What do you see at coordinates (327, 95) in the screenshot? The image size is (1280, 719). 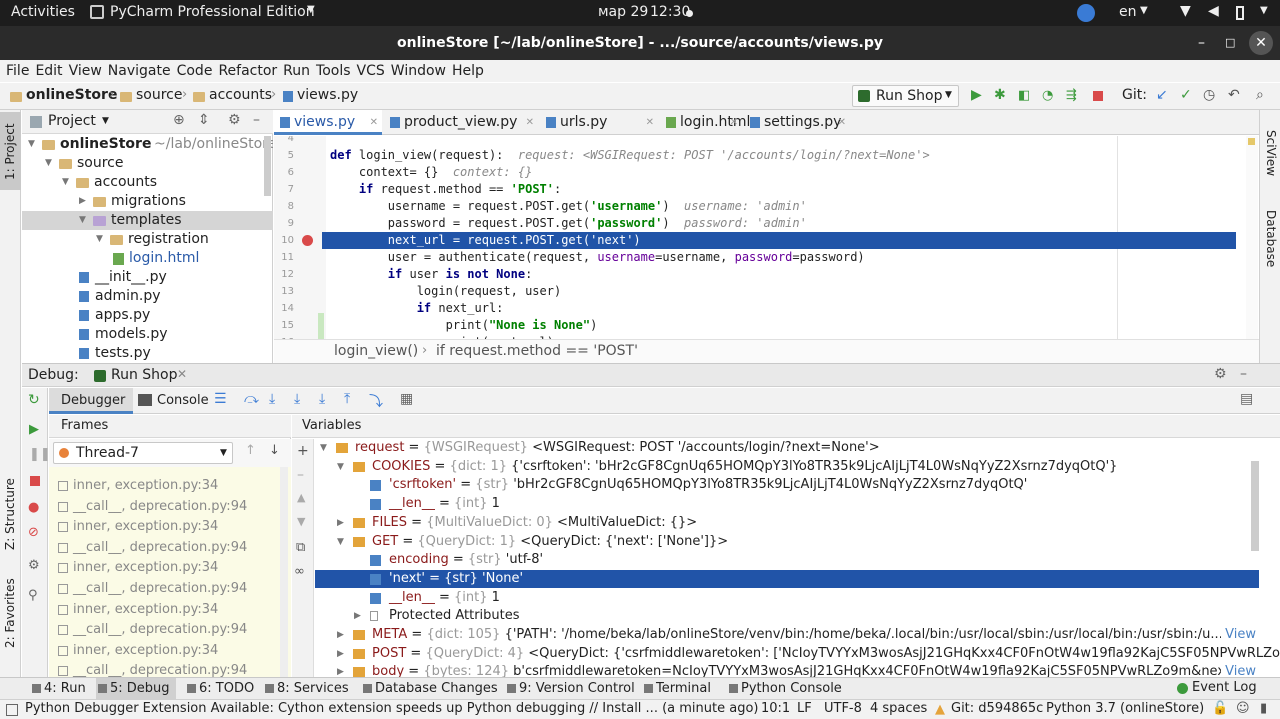 I see `breadcrumb-file: views.py` at bounding box center [327, 95].